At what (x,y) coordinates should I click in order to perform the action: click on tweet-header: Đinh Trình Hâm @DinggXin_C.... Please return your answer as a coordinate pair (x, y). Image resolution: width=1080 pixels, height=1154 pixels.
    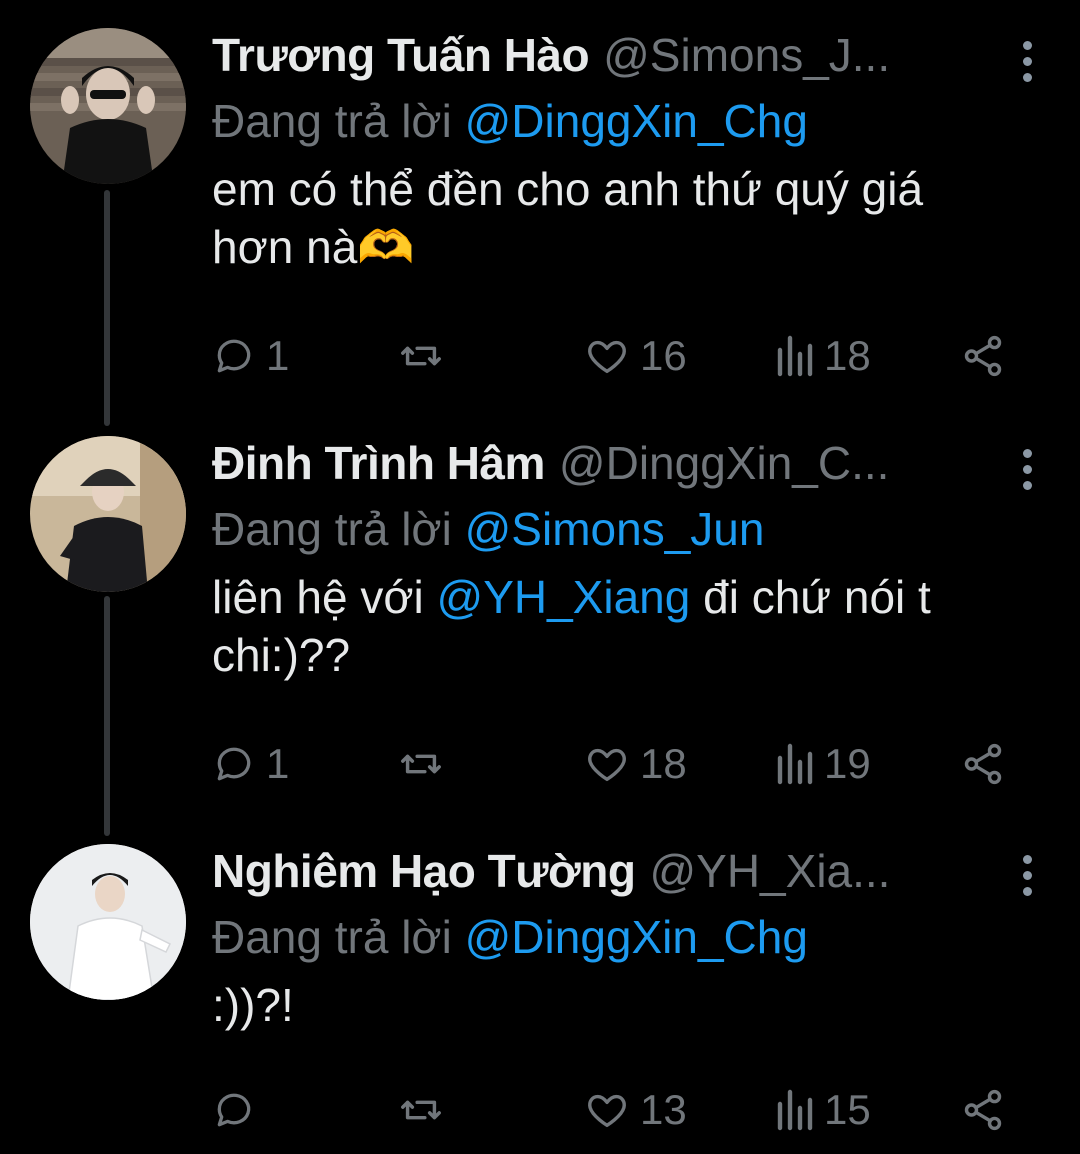
    Looking at the image, I should click on (626, 466).